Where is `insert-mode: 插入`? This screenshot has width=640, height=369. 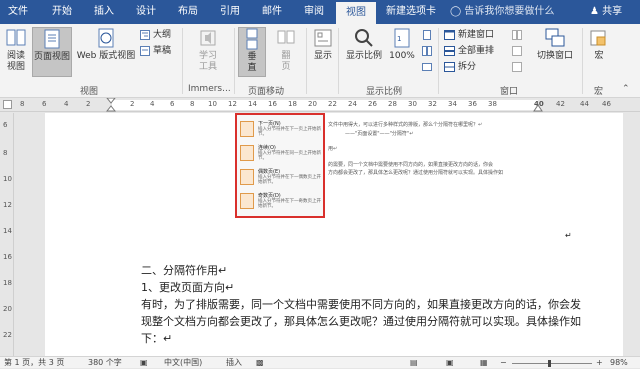
insert-mode: 插入 is located at coordinates (234, 363).